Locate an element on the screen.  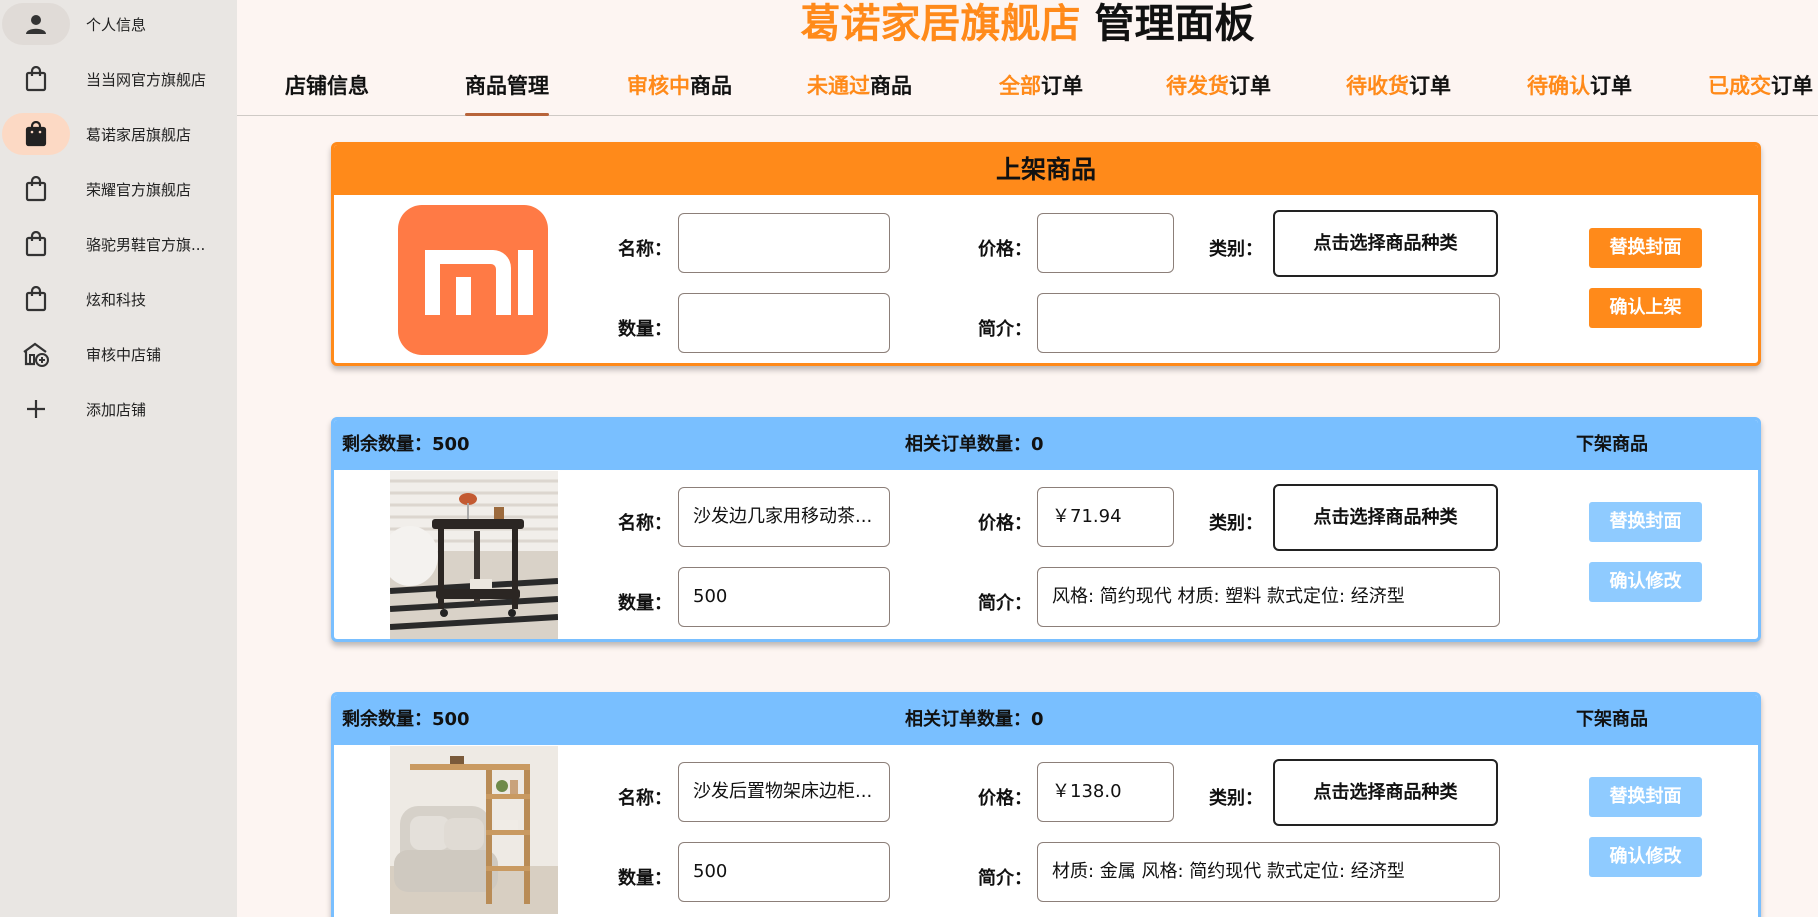
mi-logo-icon is located at coordinates (479, 282).